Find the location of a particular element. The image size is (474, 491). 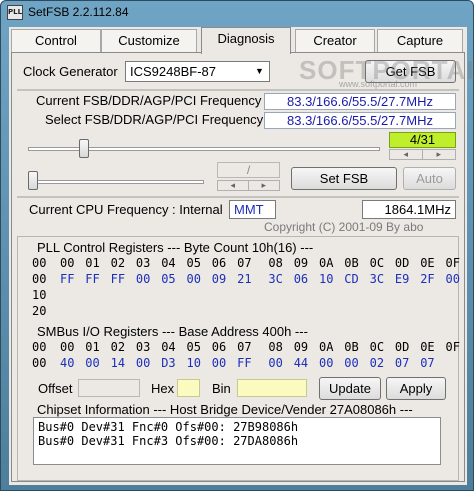

column-header: 01 is located at coordinates (92, 347).